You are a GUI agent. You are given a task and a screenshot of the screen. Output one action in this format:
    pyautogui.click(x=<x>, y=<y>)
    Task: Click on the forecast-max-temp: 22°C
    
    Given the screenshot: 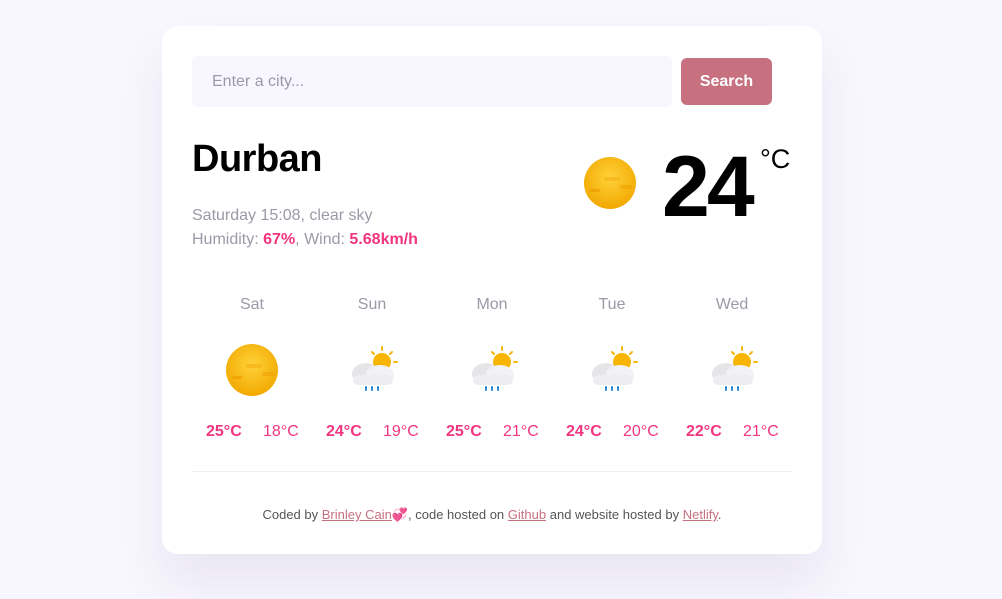 What is the action you would take?
    pyautogui.click(x=704, y=431)
    